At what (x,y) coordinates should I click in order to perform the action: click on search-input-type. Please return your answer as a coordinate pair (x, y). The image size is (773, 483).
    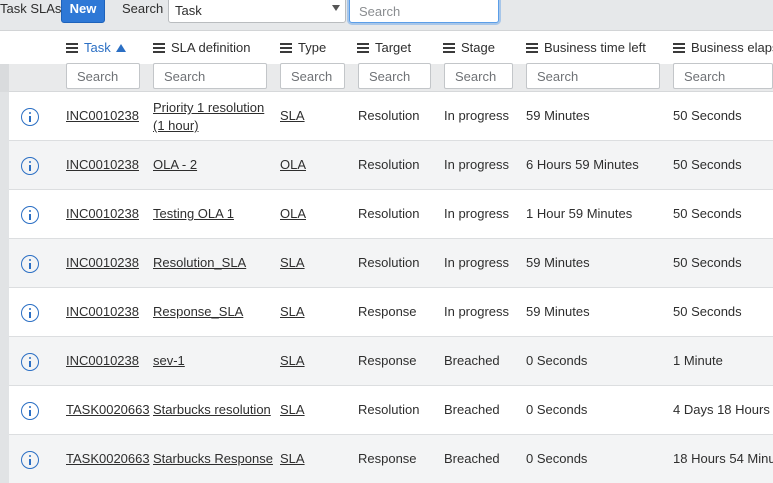
    Looking at the image, I should click on (312, 76).